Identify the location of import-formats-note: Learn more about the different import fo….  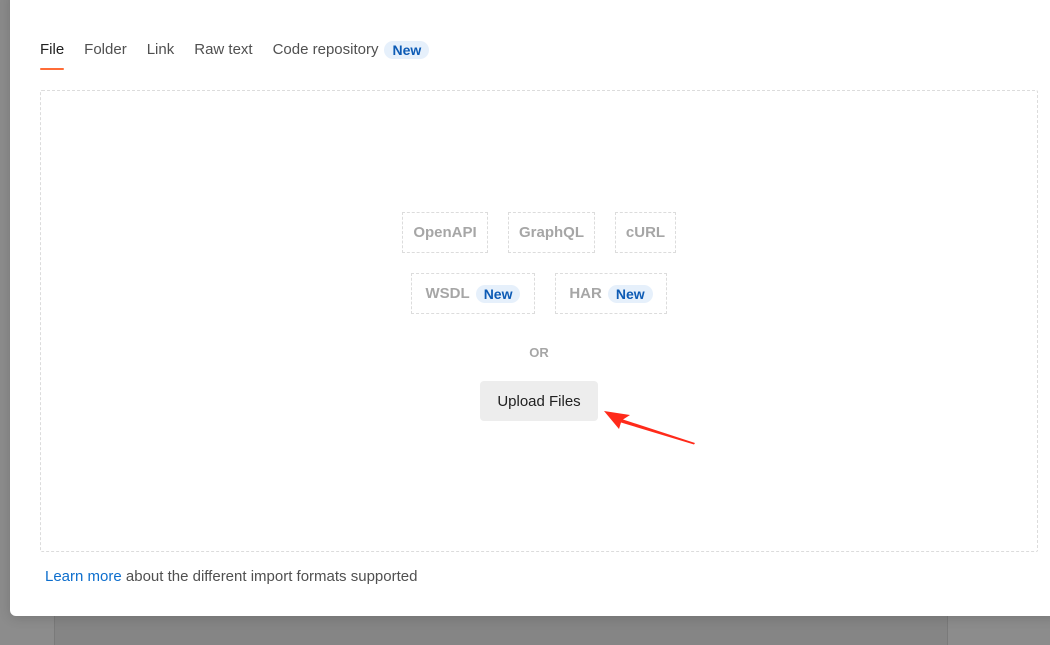
(231, 576).